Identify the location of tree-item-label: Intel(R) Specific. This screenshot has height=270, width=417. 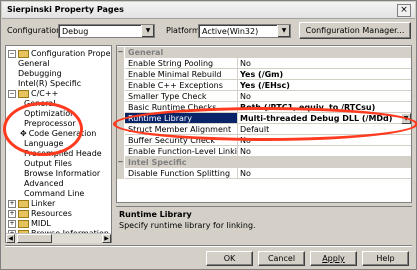
(50, 83).